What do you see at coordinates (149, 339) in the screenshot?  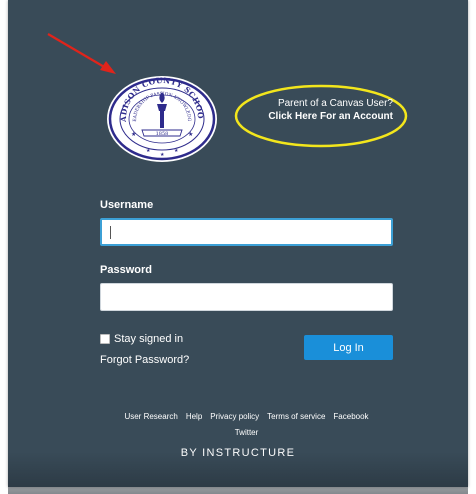 I see `stay-signed-in-label: Stay signed in` at bounding box center [149, 339].